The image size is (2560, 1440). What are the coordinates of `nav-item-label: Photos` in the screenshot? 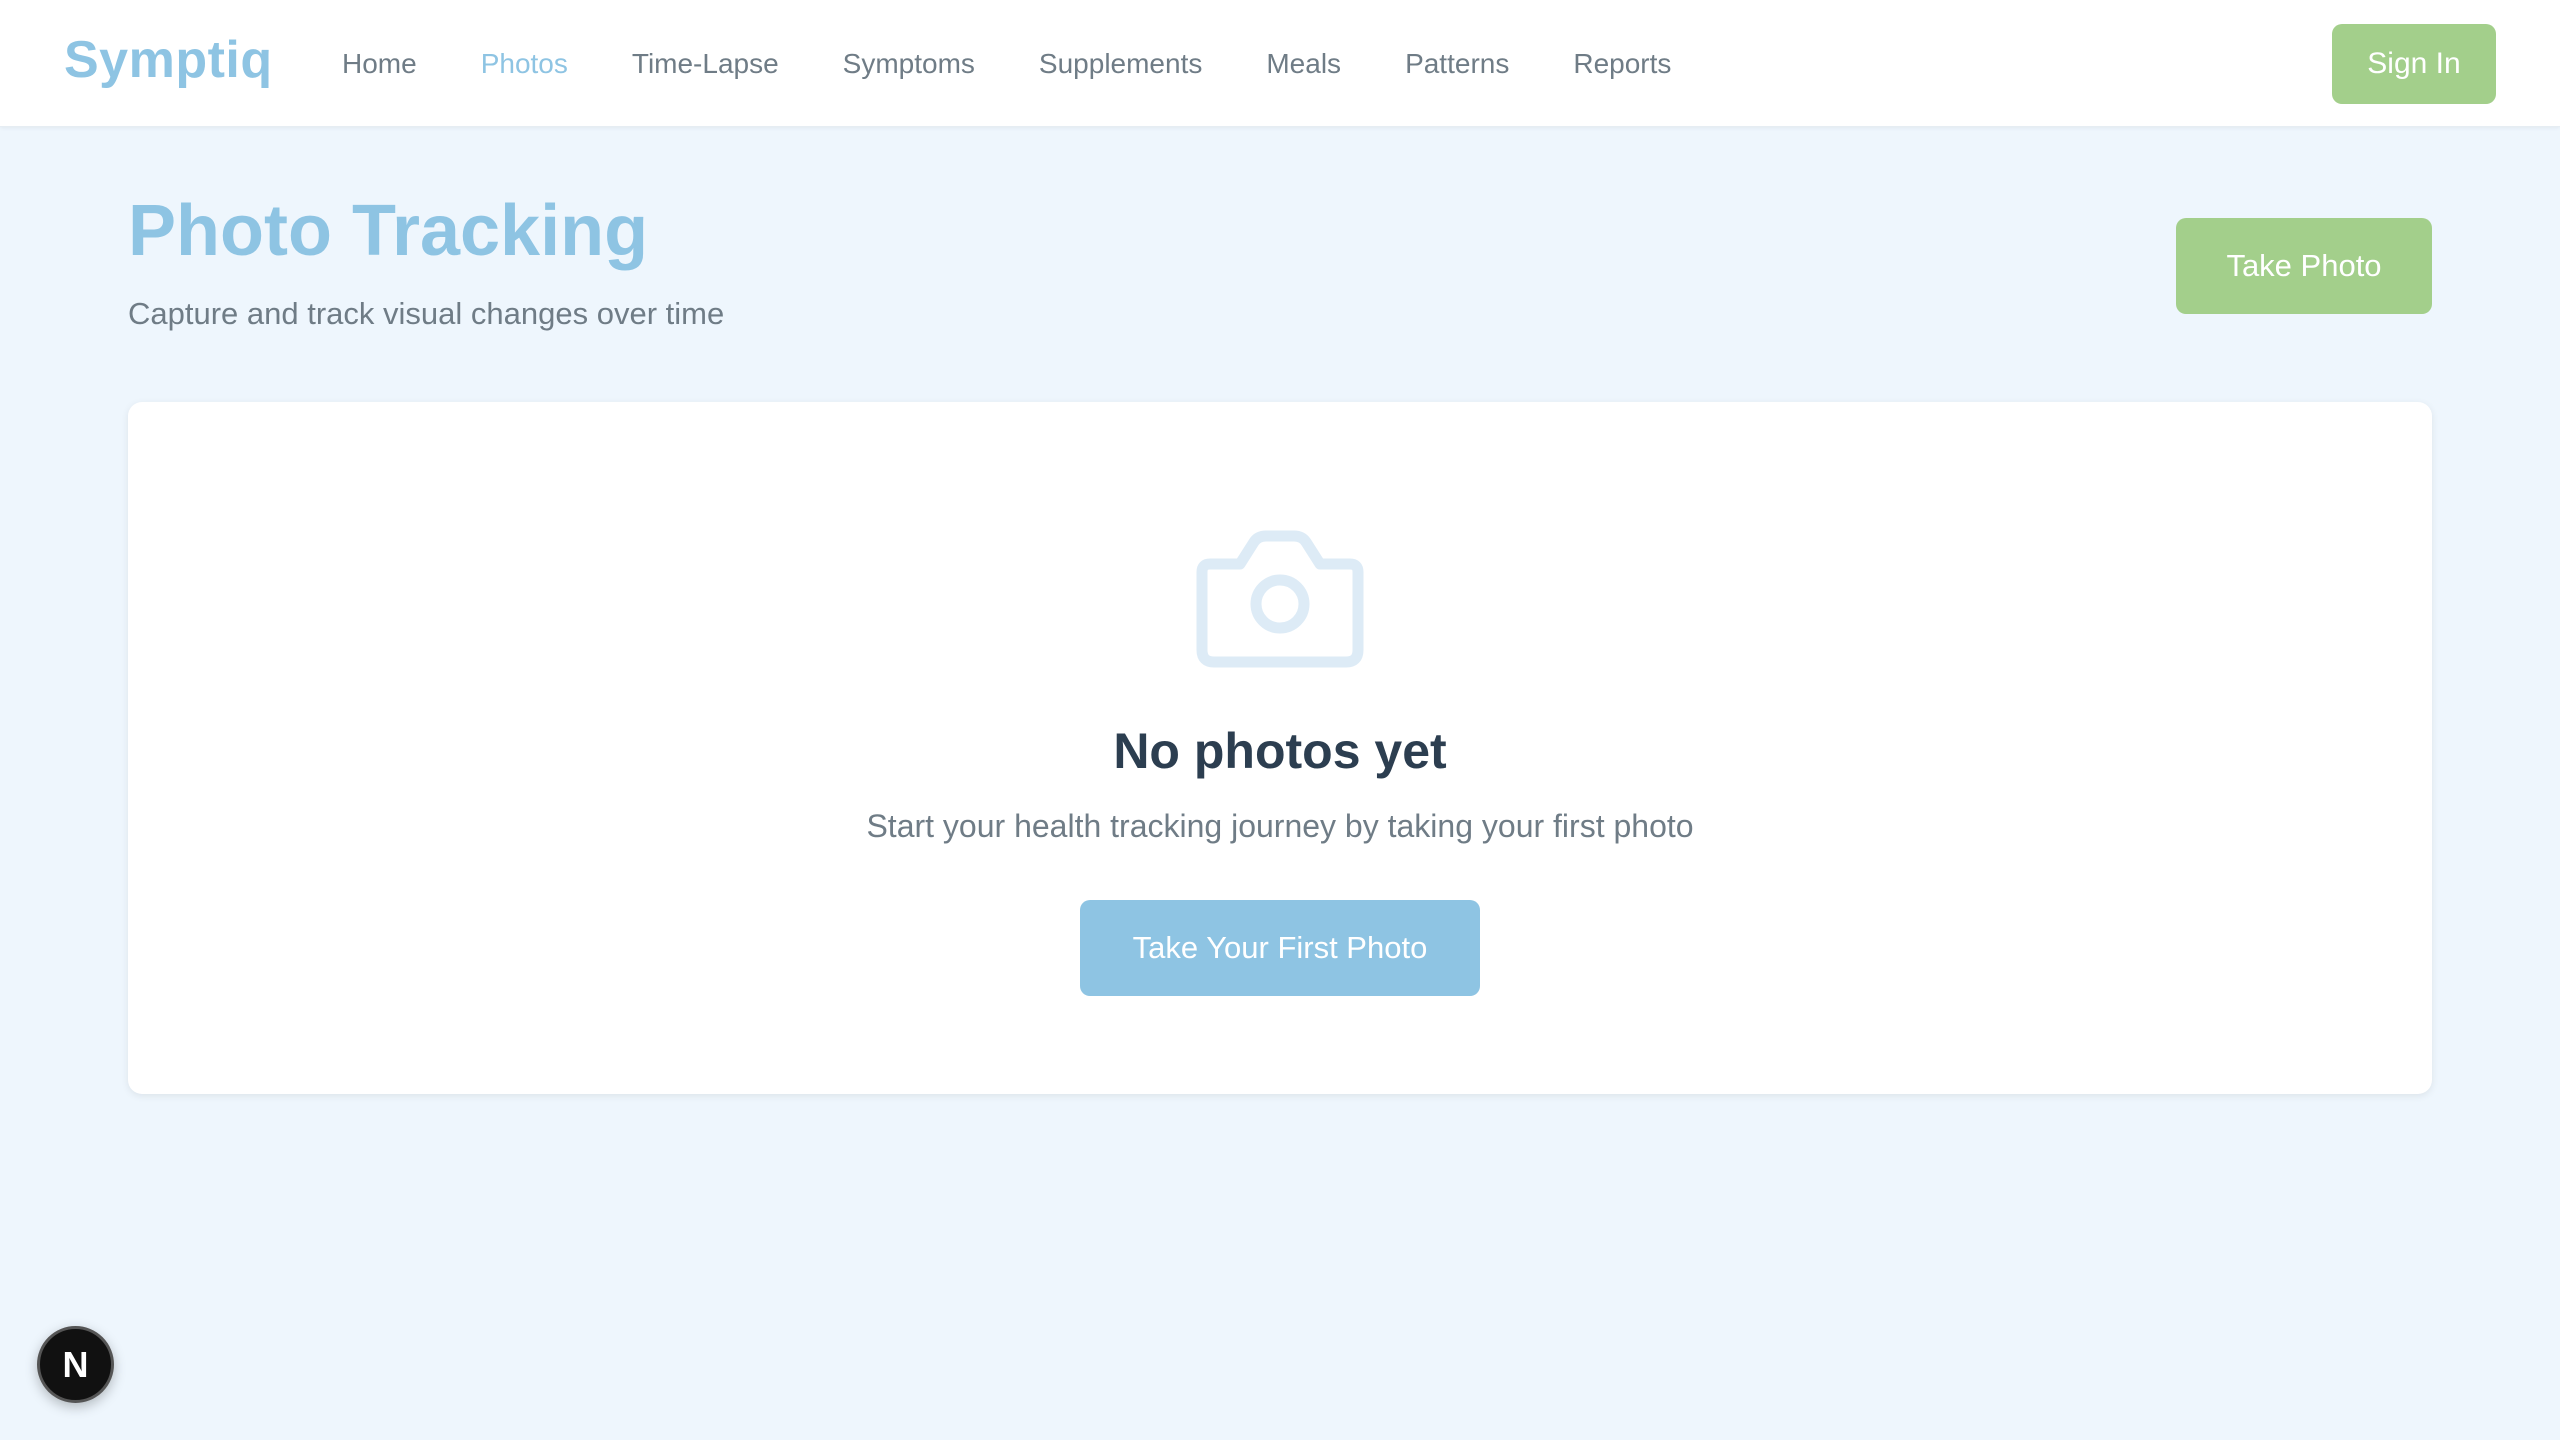 It's located at (524, 63).